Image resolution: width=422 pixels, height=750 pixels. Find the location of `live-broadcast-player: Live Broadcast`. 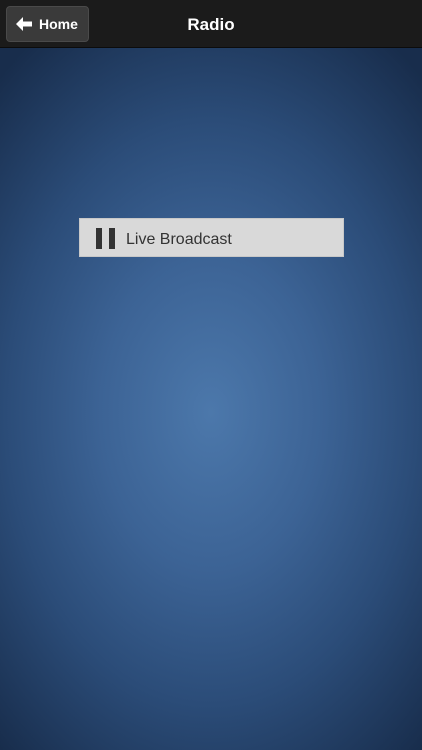

live-broadcast-player: Live Broadcast is located at coordinates (211, 237).